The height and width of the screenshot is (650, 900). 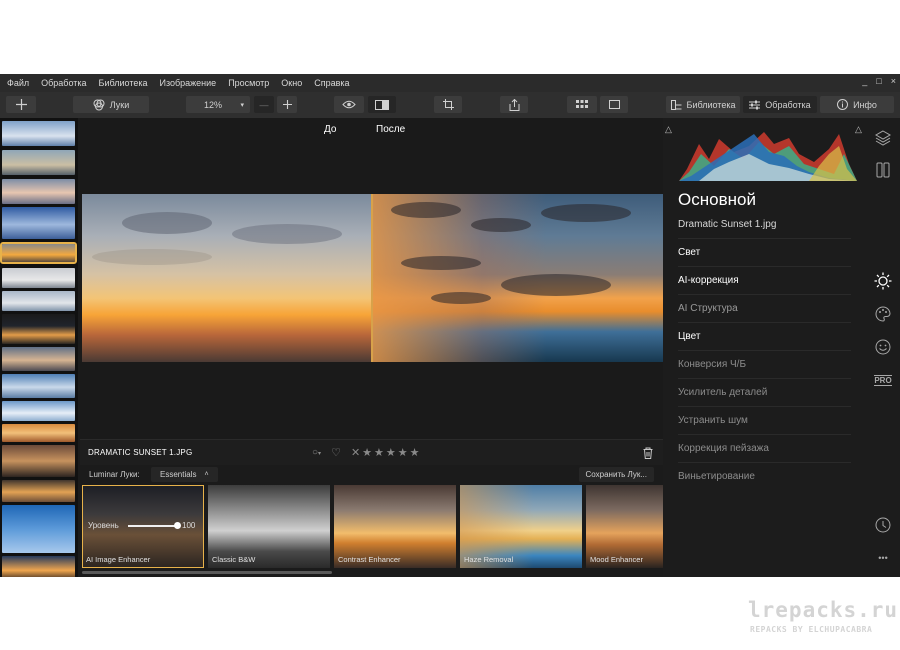 What do you see at coordinates (864, 81) in the screenshot?
I see `minimize-button: _` at bounding box center [864, 81].